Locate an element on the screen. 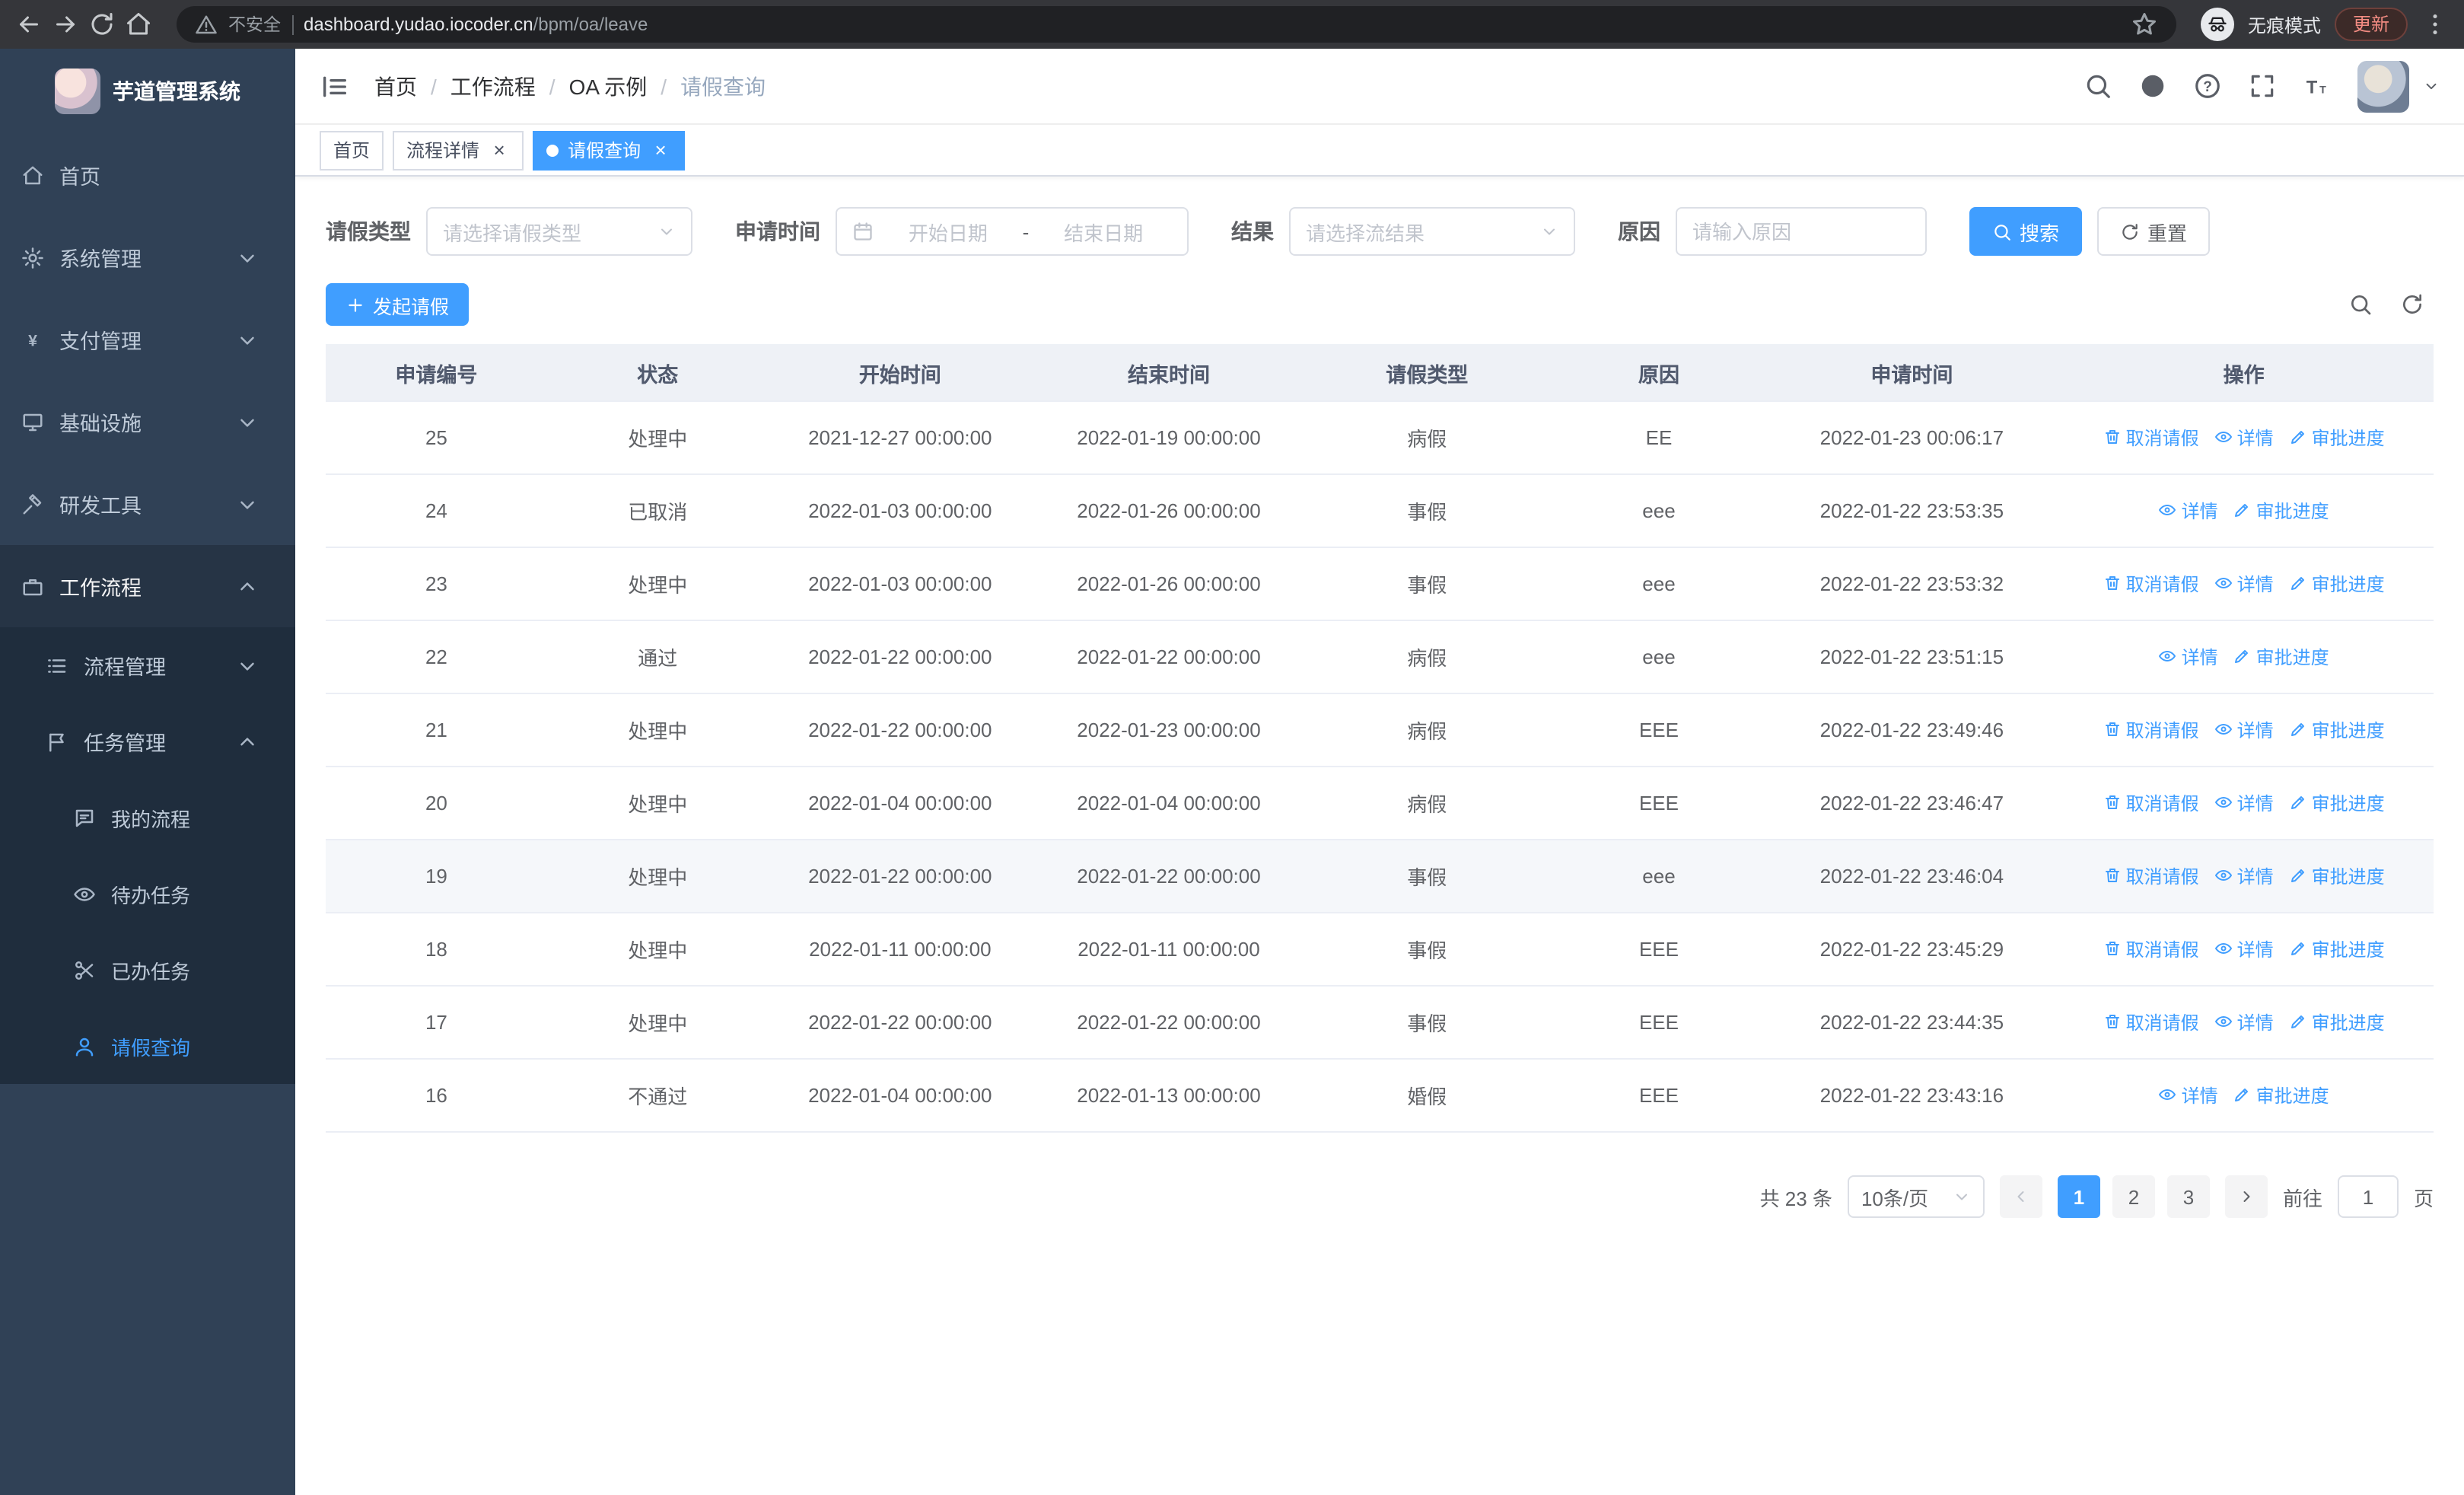 Image resolution: width=2464 pixels, height=1495 pixels. cell-id: 17 is located at coordinates (436, 1023).